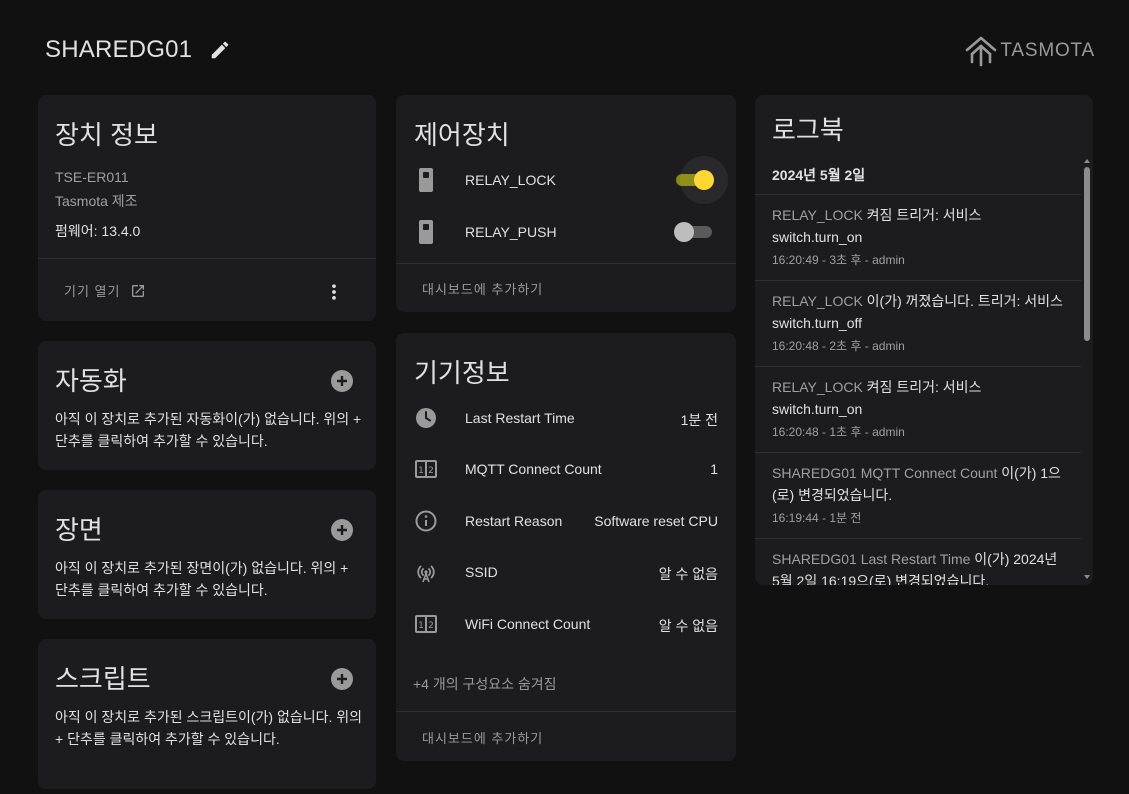 This screenshot has height=794, width=1129. I want to click on open-device-label: 기기 열기, so click(92, 291).